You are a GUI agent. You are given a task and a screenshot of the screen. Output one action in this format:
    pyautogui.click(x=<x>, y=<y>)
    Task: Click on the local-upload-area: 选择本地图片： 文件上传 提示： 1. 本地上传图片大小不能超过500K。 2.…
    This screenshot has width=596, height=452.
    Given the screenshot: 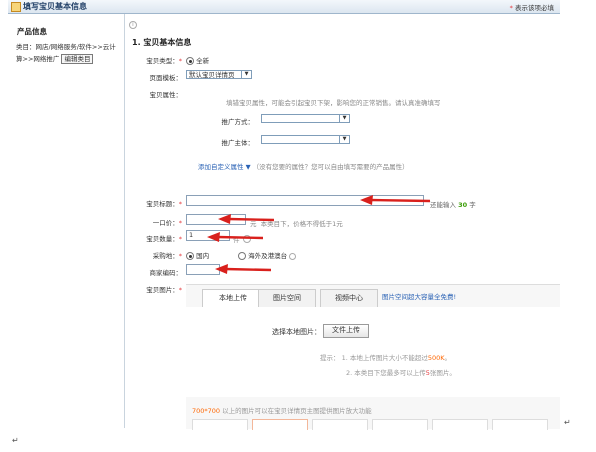 What is the action you would take?
    pyautogui.click(x=373, y=352)
    